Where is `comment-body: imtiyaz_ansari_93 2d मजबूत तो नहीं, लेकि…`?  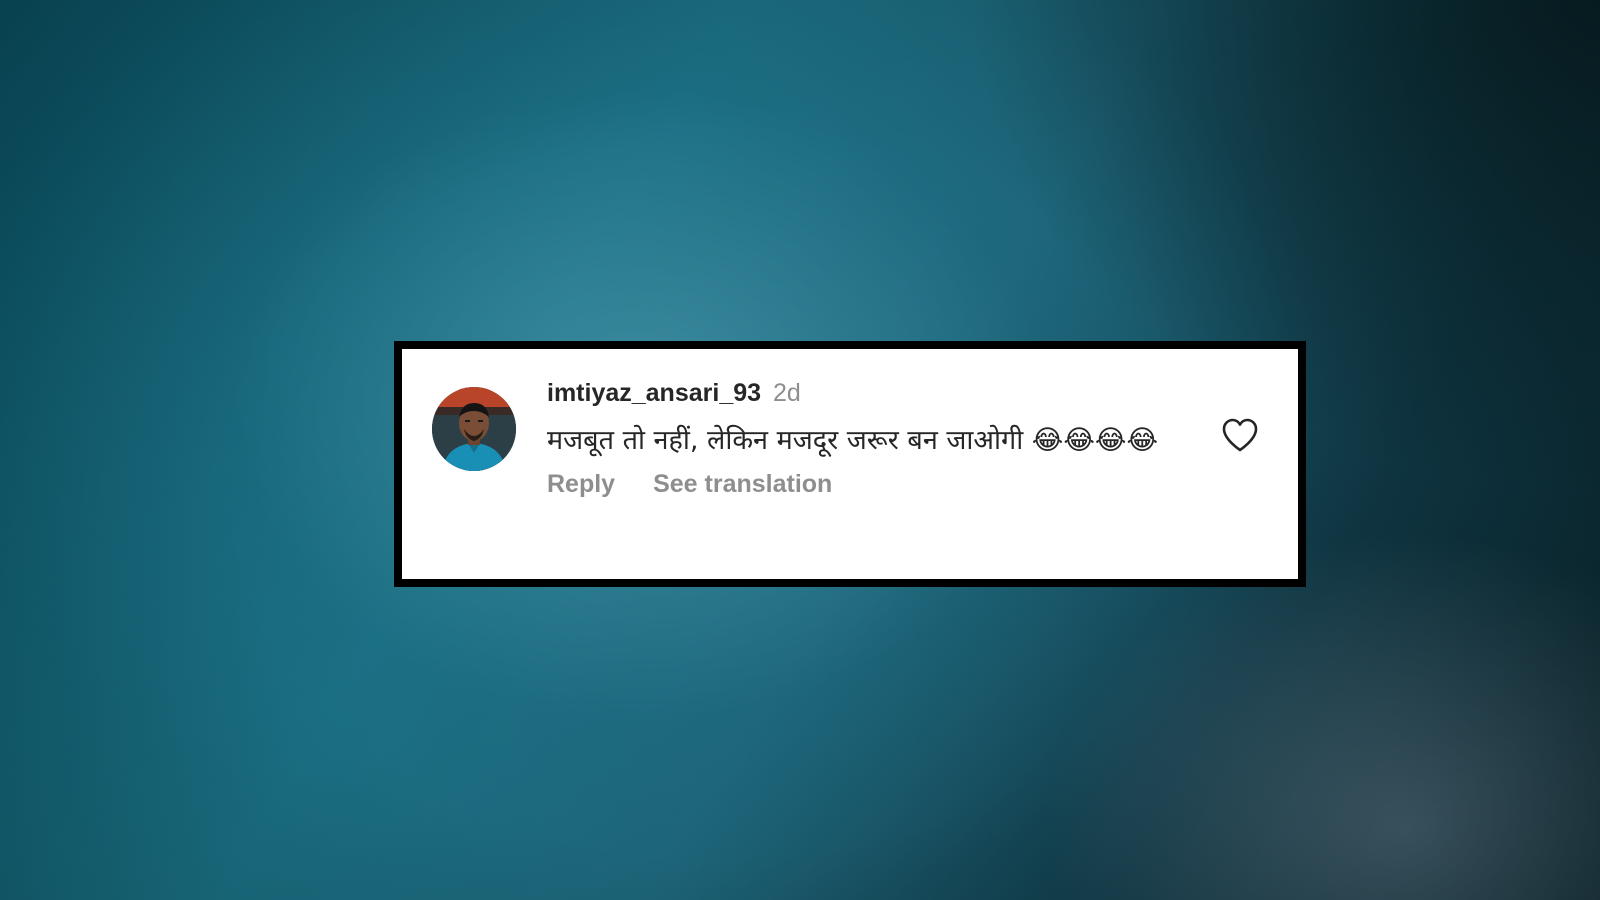 comment-body: imtiyaz_ansari_93 2d मजबूत तो नहीं, लेकि… is located at coordinates (867, 439).